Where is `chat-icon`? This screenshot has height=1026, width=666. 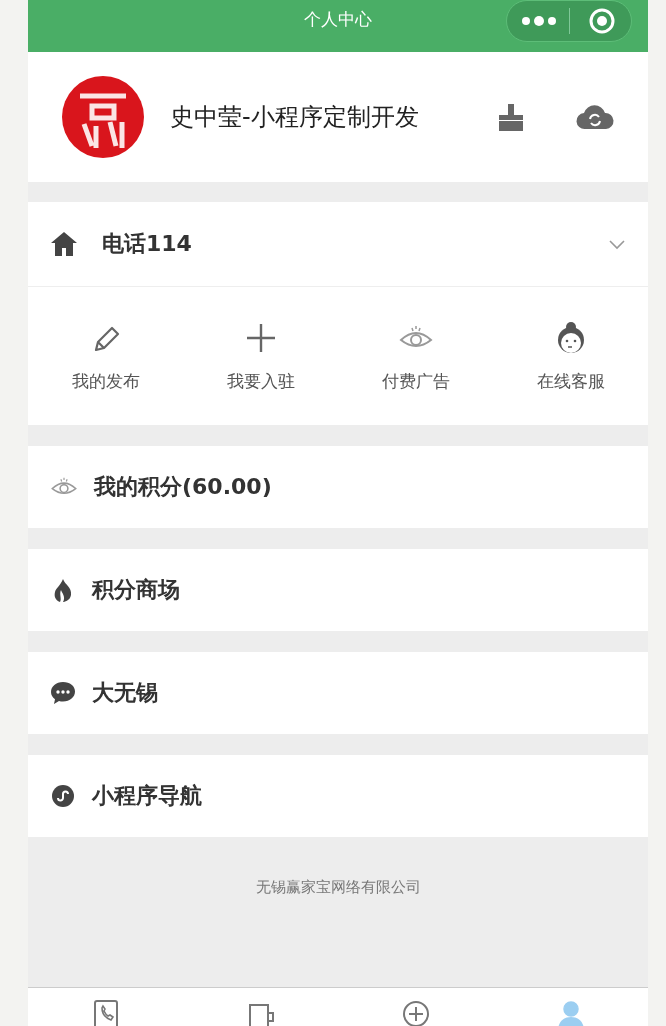 chat-icon is located at coordinates (63, 693).